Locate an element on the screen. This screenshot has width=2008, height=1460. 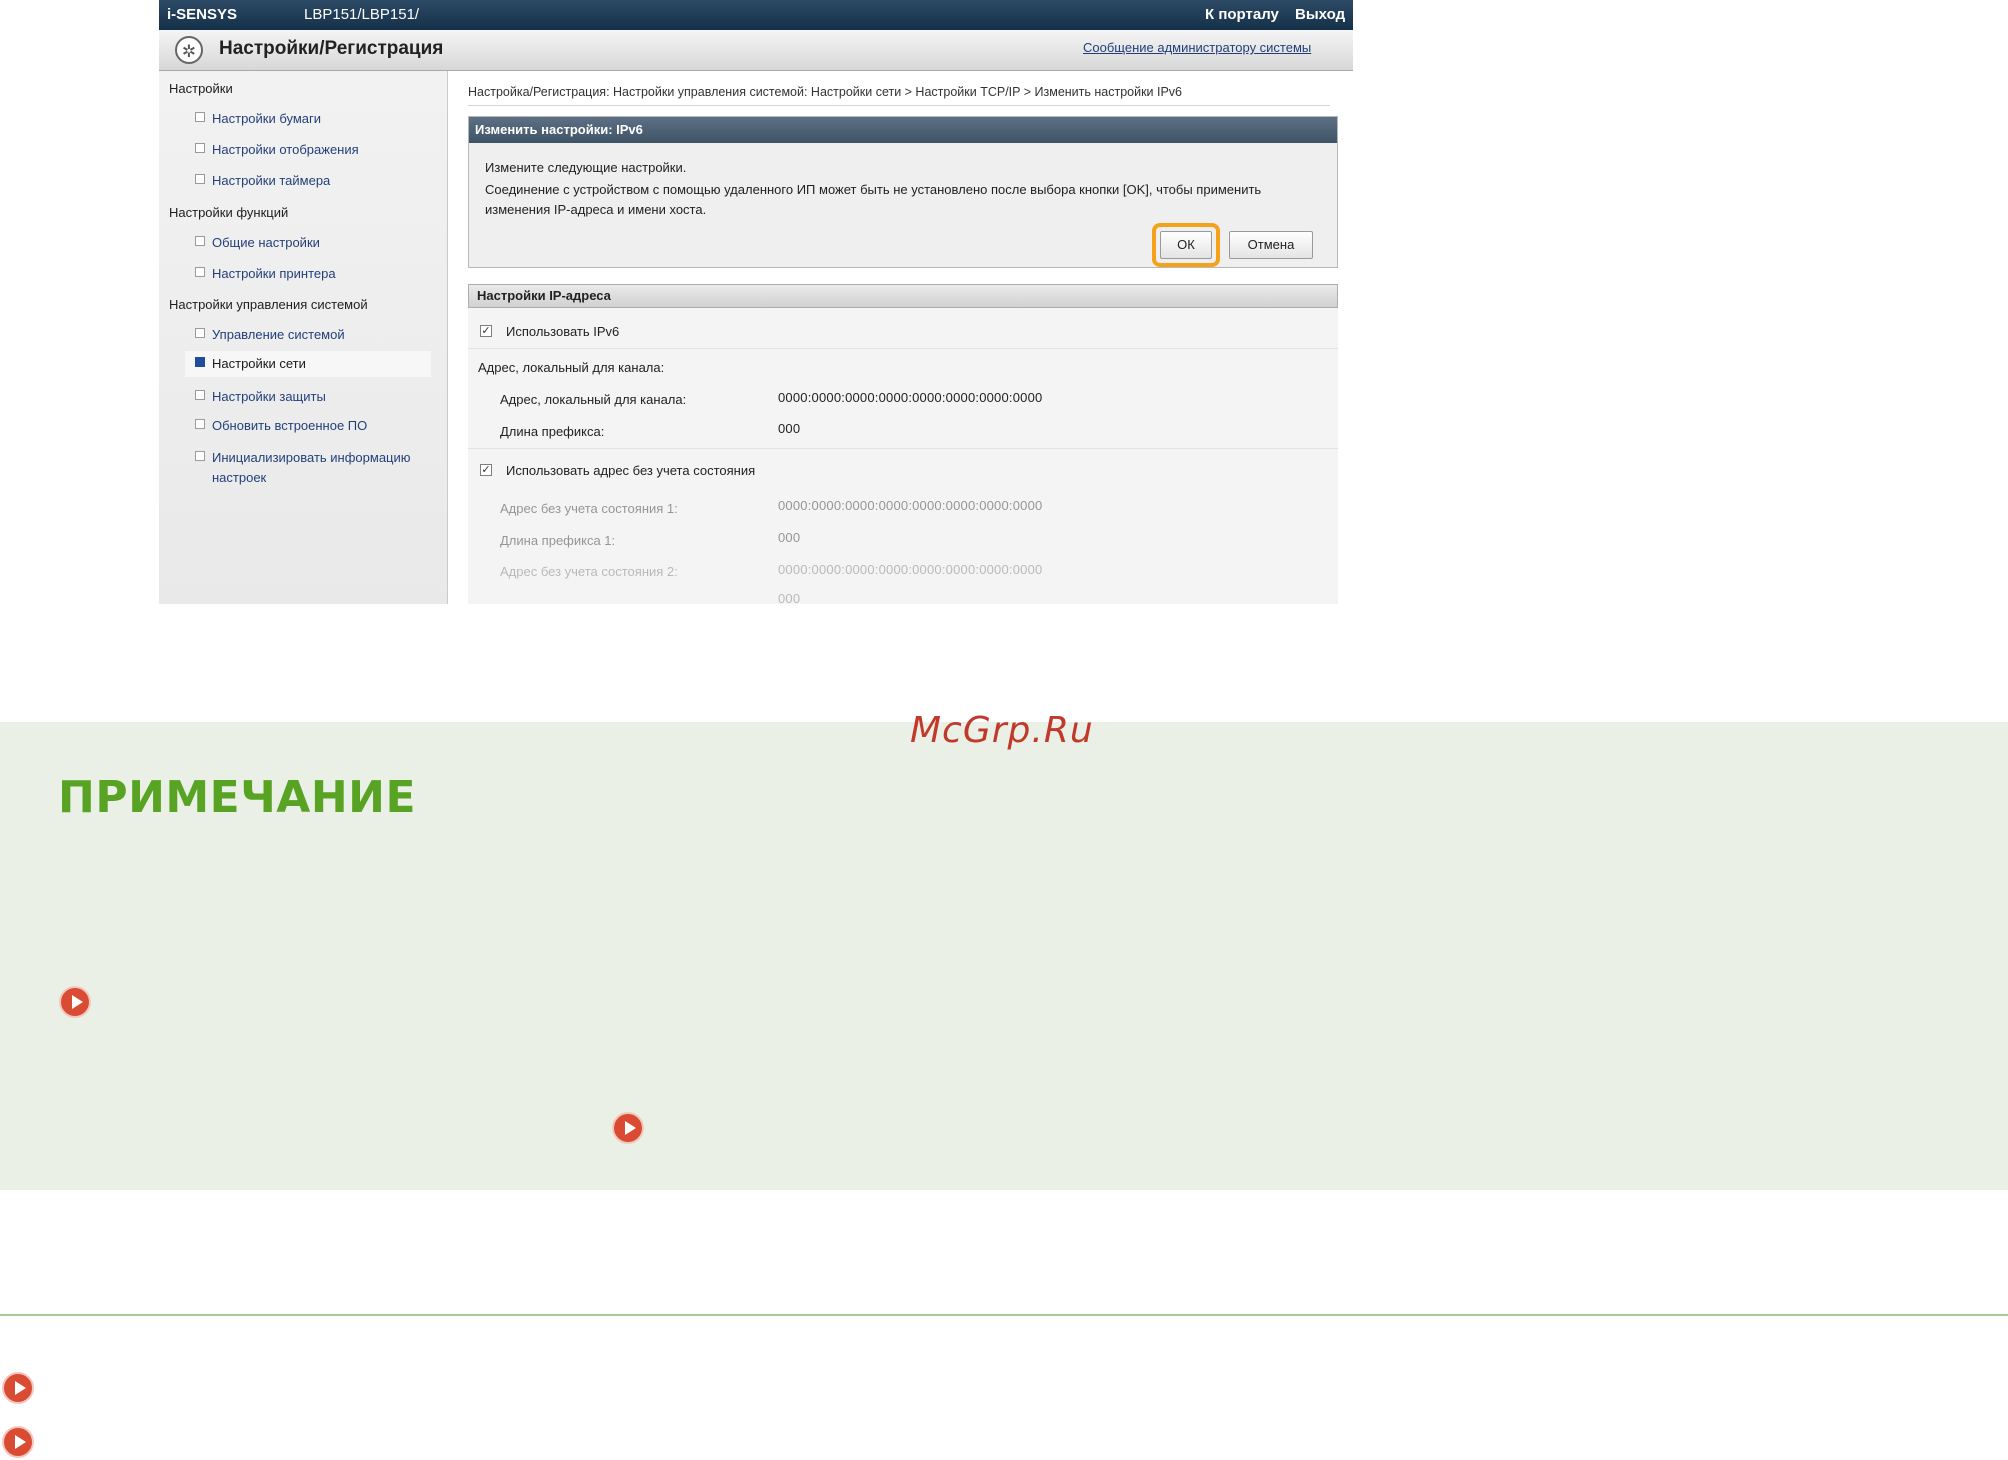
nav-item-label: Настройки защиты is located at coordinates (269, 396).